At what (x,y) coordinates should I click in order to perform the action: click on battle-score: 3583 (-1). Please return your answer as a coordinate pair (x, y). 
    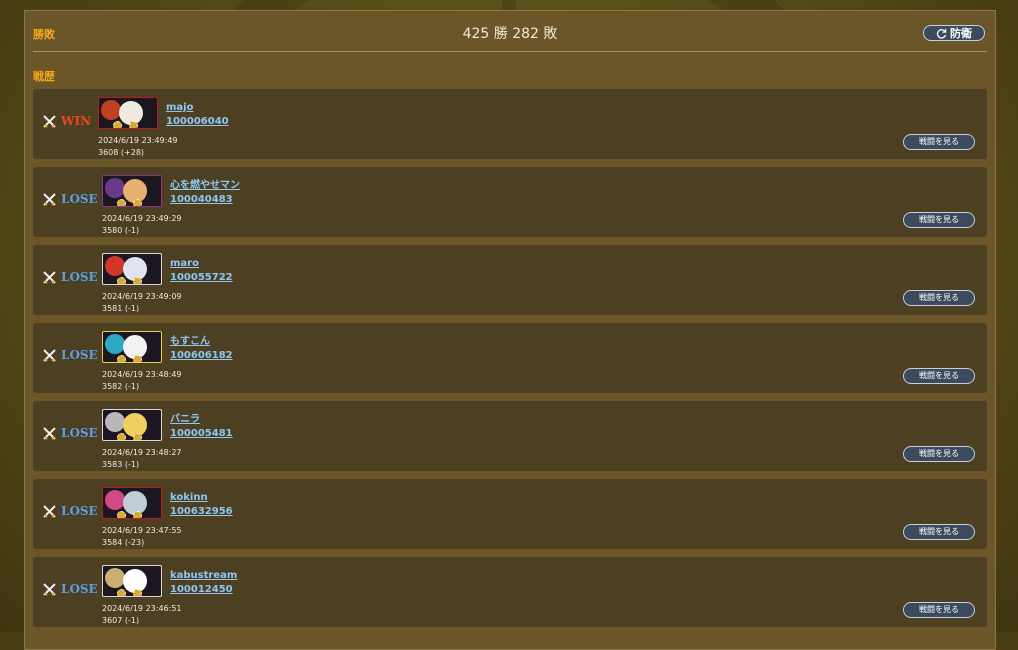
    Looking at the image, I should click on (121, 464).